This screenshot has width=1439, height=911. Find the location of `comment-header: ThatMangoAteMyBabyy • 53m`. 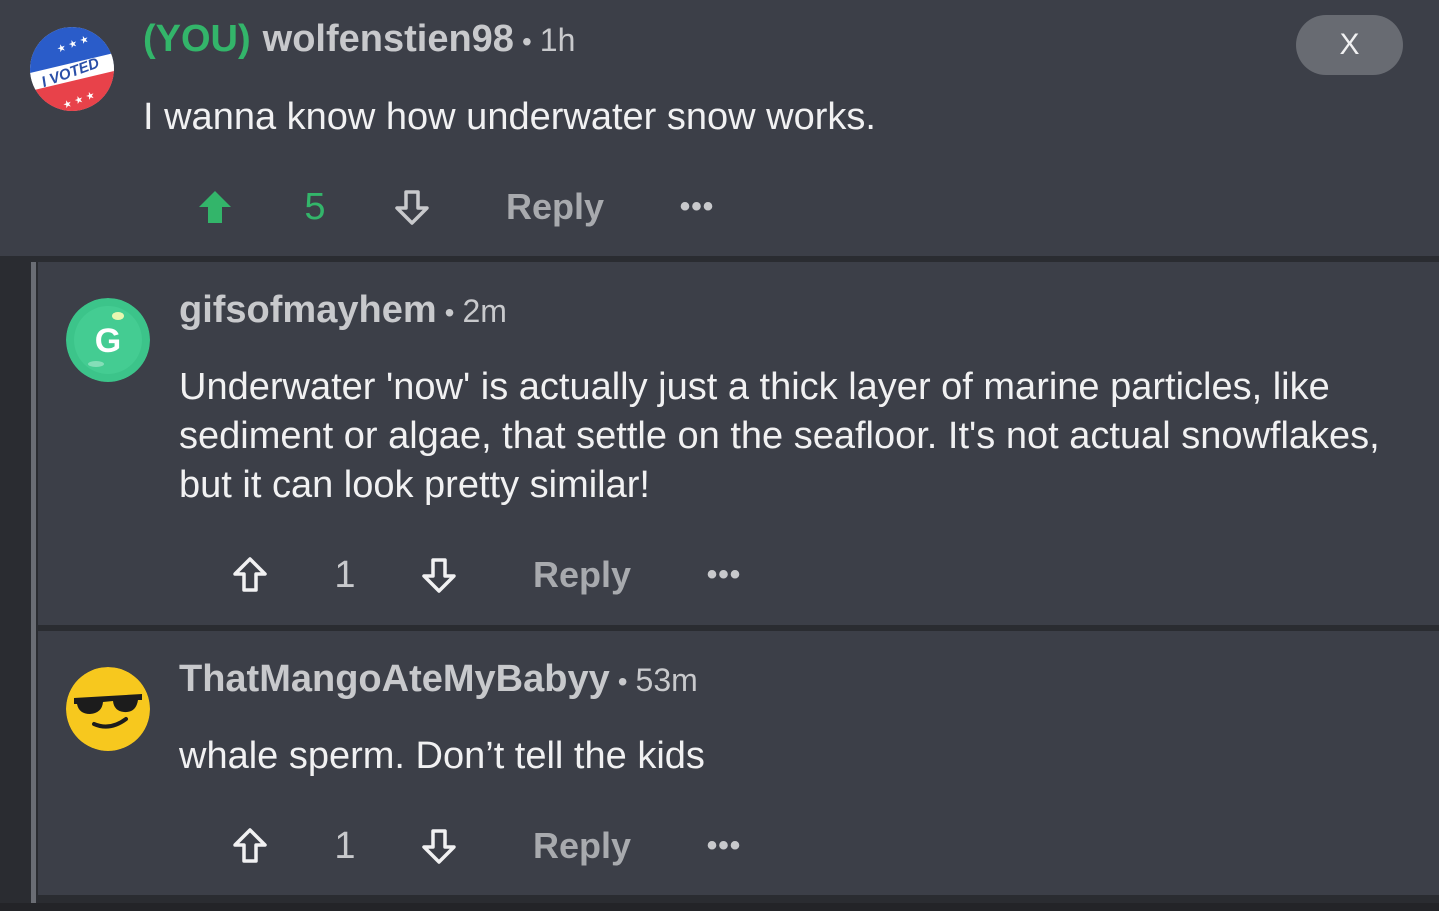

comment-header: ThatMangoAteMyBabyy • 53m is located at coordinates (438, 679).